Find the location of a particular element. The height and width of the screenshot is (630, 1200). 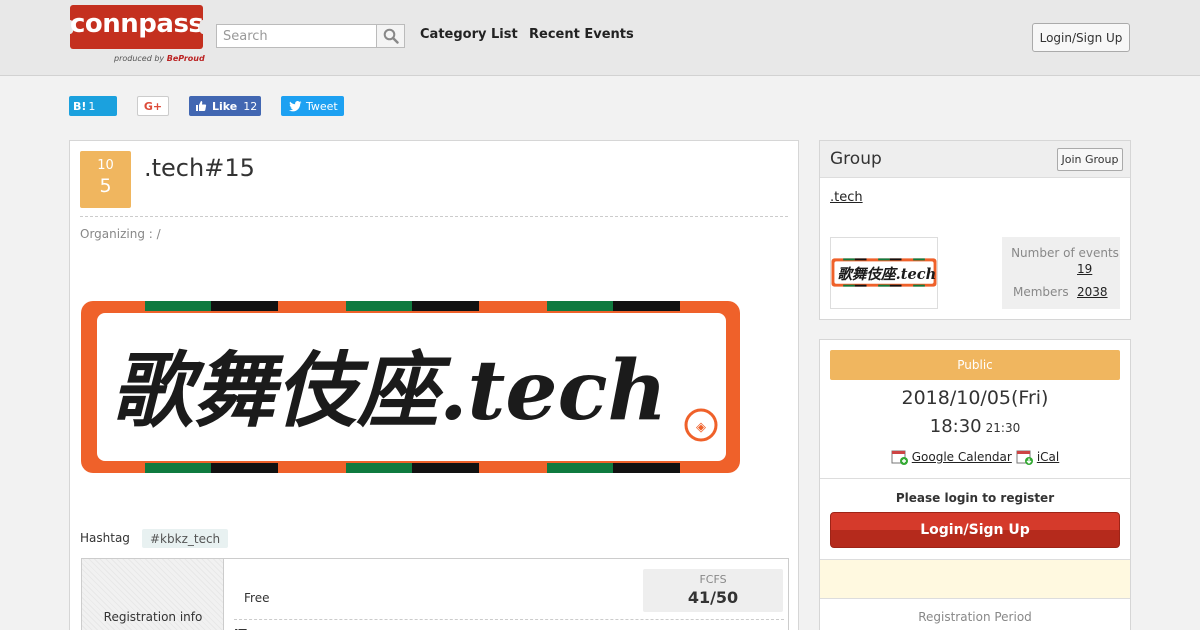

registration-row-divider is located at coordinates (509, 619).